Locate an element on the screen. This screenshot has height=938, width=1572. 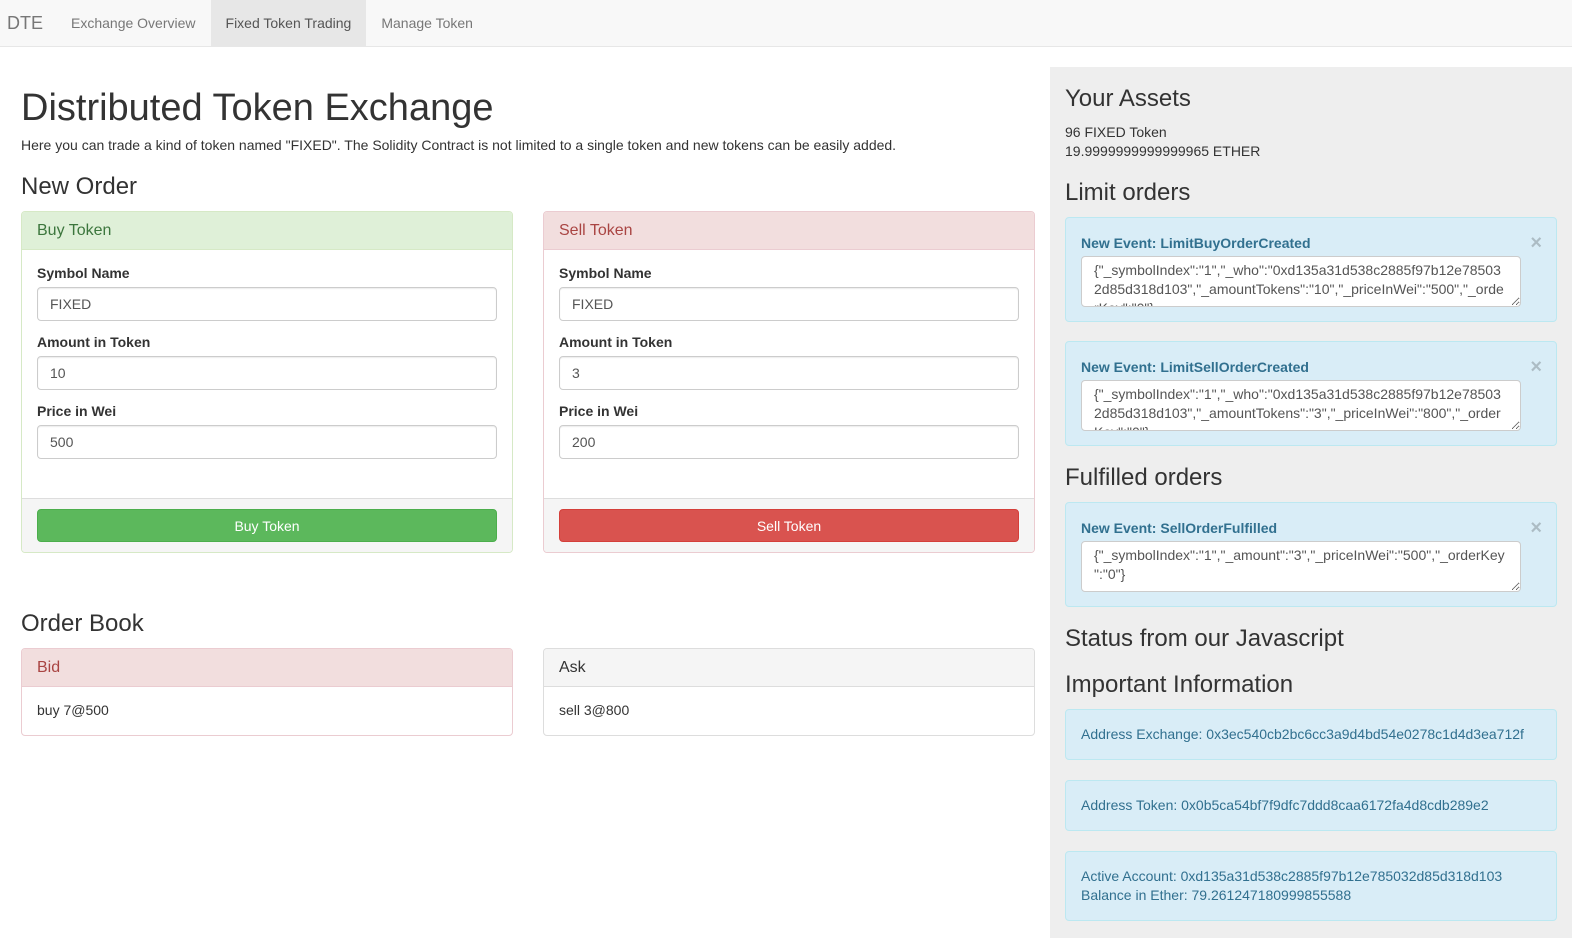
sell-panel-footer: Sell Token is located at coordinates (789, 525).